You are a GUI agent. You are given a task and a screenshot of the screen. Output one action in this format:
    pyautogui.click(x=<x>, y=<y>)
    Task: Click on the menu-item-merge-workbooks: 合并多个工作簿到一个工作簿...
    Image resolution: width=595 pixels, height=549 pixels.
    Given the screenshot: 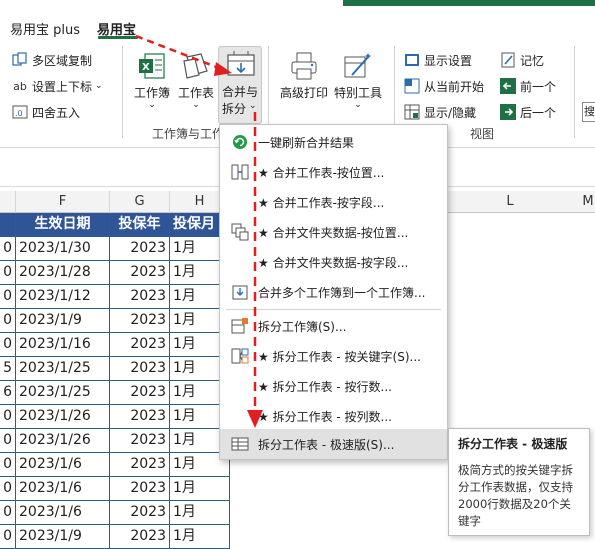 What is the action you would take?
    pyautogui.click(x=333, y=292)
    